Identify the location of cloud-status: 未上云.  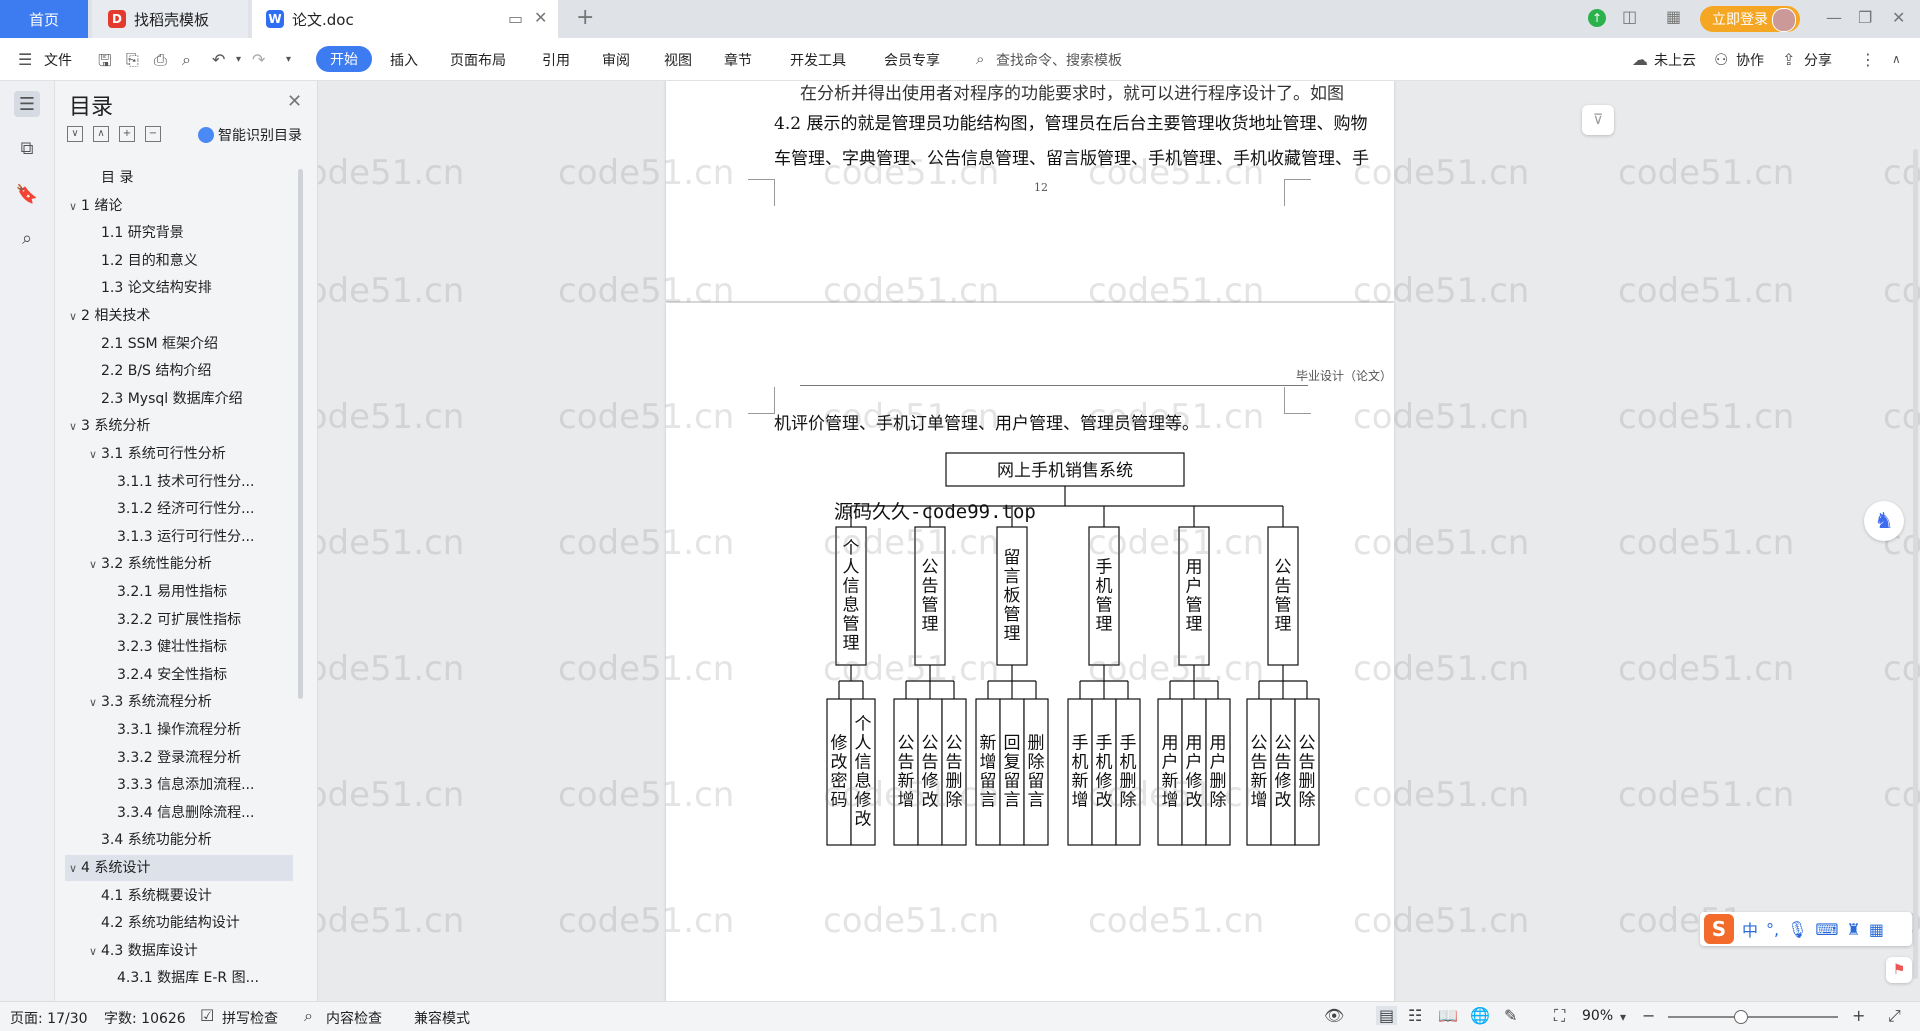
(1675, 60).